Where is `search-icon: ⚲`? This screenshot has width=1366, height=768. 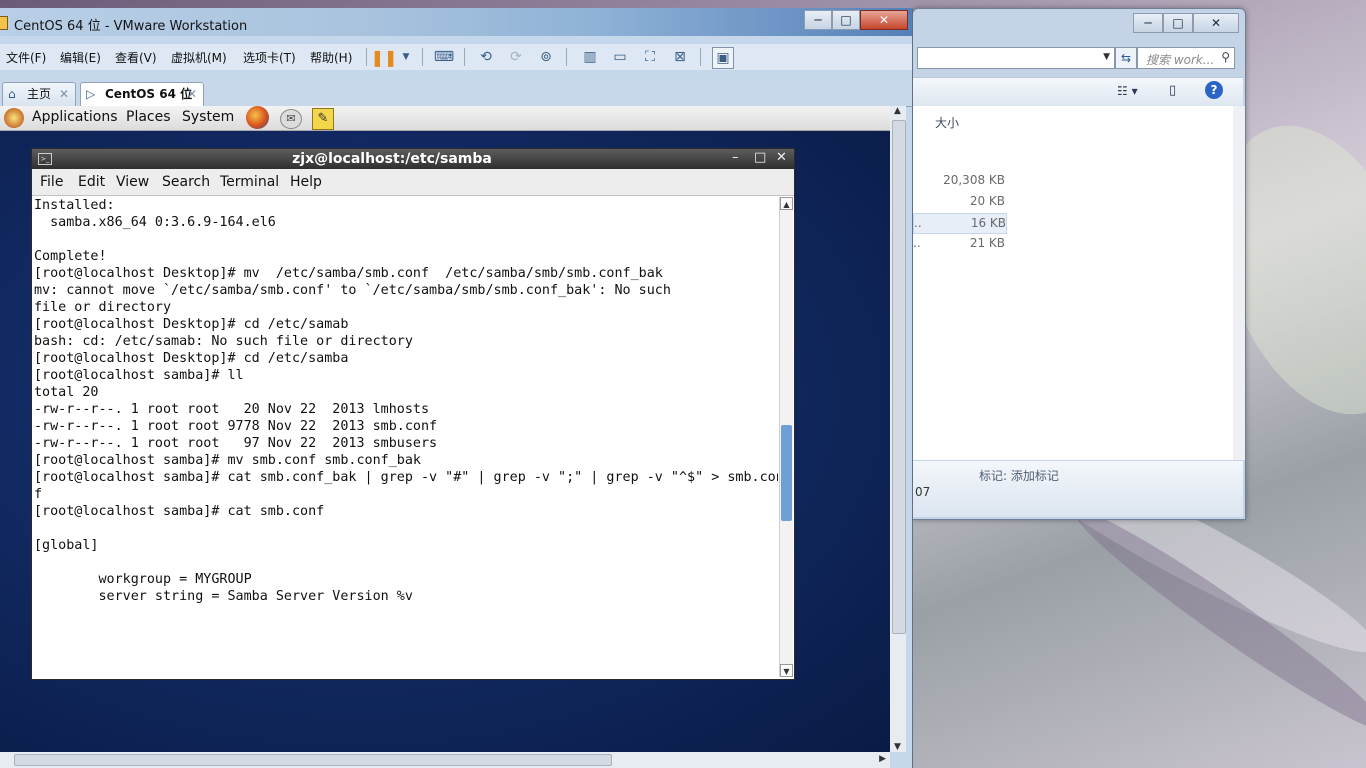 search-icon: ⚲ is located at coordinates (1225, 57).